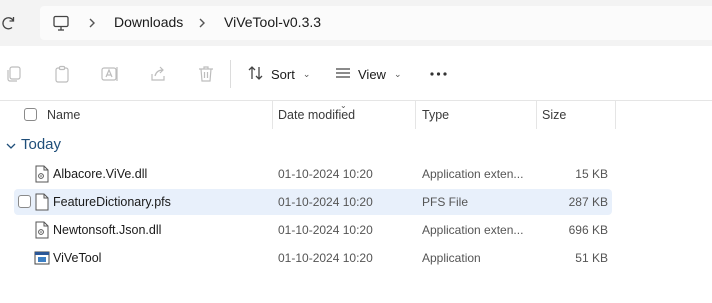 This screenshot has height=303, width=712. Describe the element at coordinates (63, 115) in the screenshot. I see `column-header-name: Name` at that location.